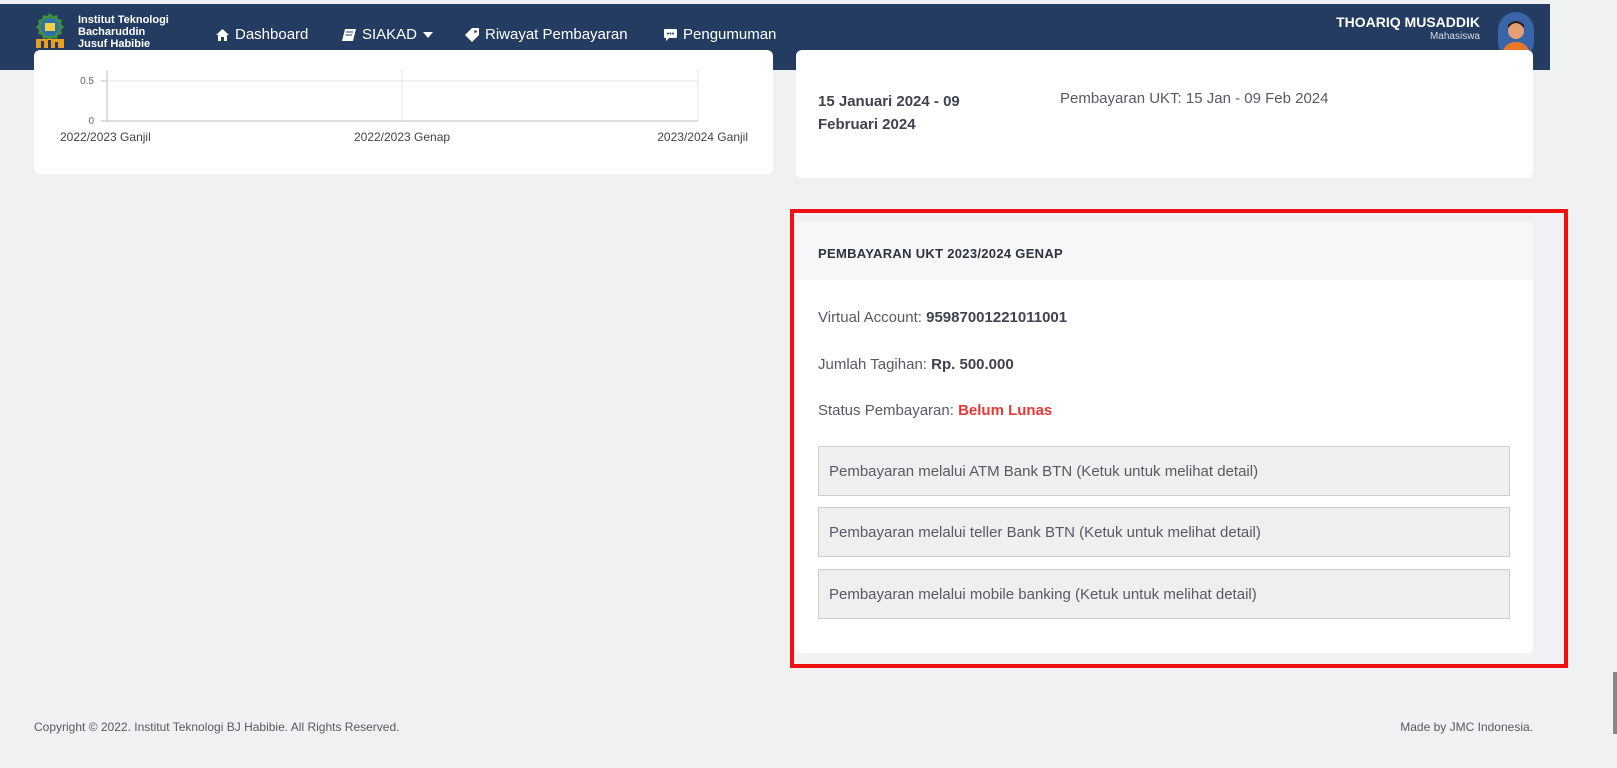  Describe the element at coordinates (1194, 98) in the screenshot. I see `schedule-description: Pembayaran UKT: 15 Jan - 09 Feb 2024` at that location.